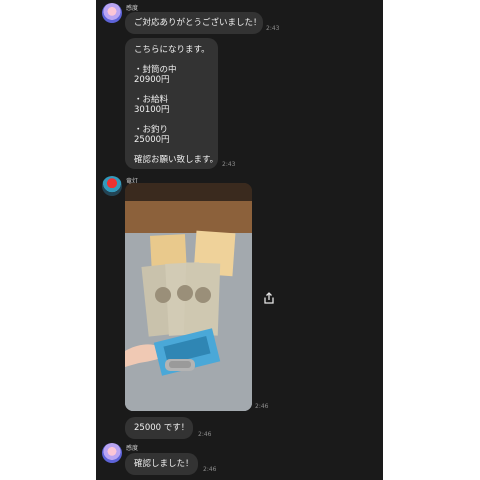 The width and height of the screenshot is (480, 480). Describe the element at coordinates (176, 160) in the screenshot. I see `message-line: 確認お願い致します。` at that location.